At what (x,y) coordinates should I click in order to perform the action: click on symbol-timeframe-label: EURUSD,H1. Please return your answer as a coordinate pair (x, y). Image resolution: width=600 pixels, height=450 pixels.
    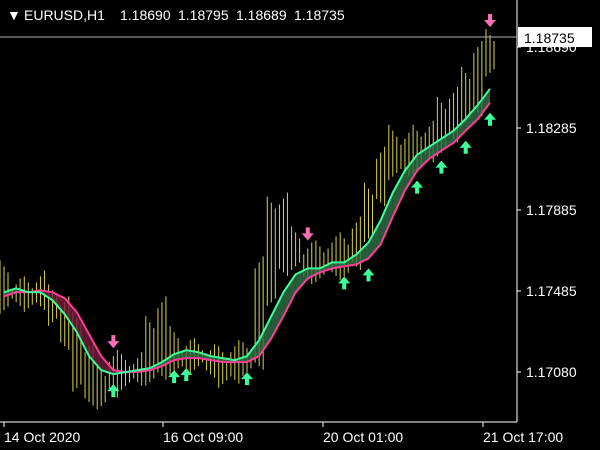
    Looking at the image, I should click on (64, 15).